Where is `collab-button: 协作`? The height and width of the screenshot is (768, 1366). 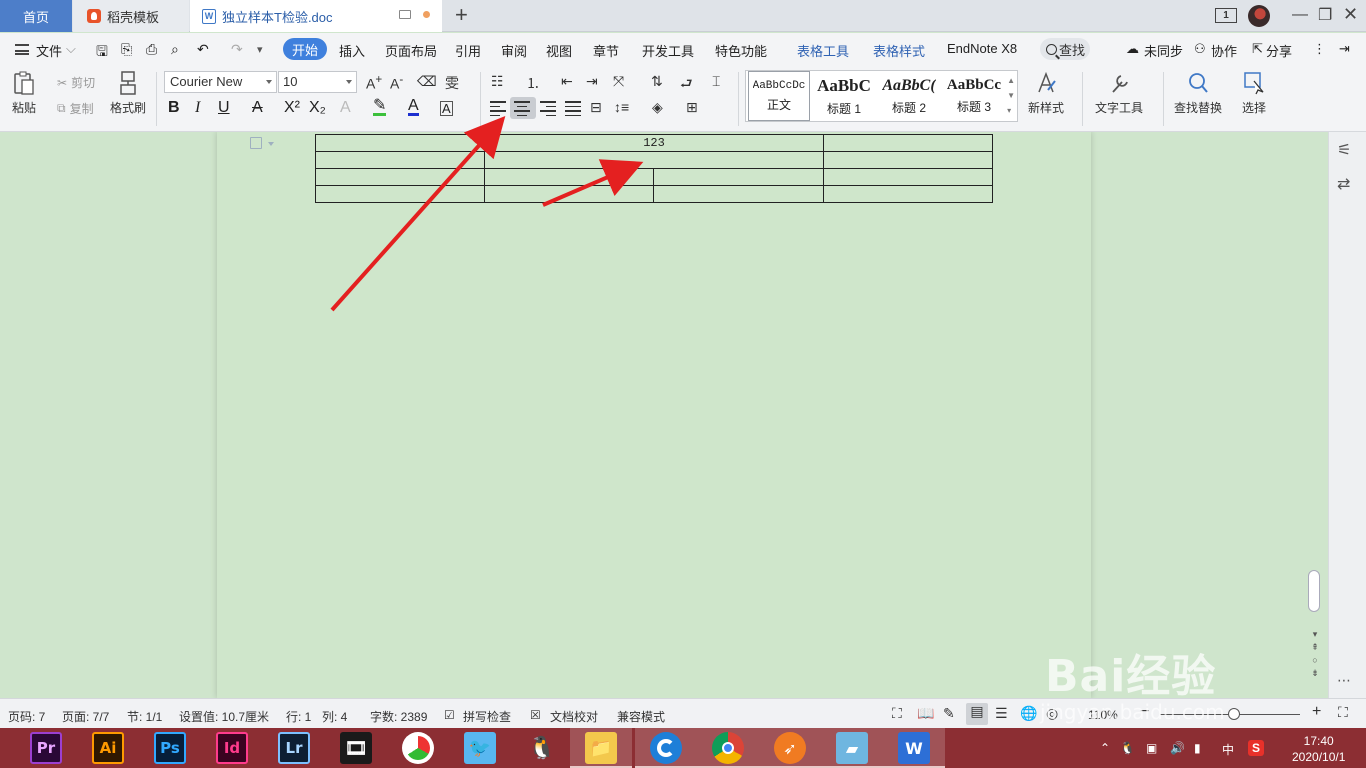
collab-button: 协作 is located at coordinates (1224, 50).